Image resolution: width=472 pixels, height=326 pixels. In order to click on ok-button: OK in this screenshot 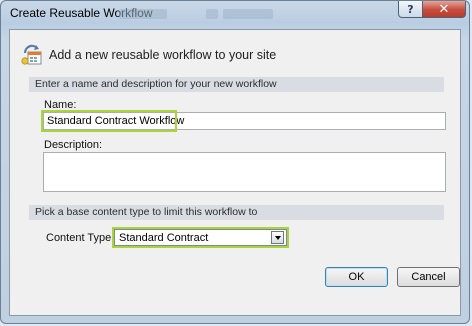, I will do `click(356, 277)`.